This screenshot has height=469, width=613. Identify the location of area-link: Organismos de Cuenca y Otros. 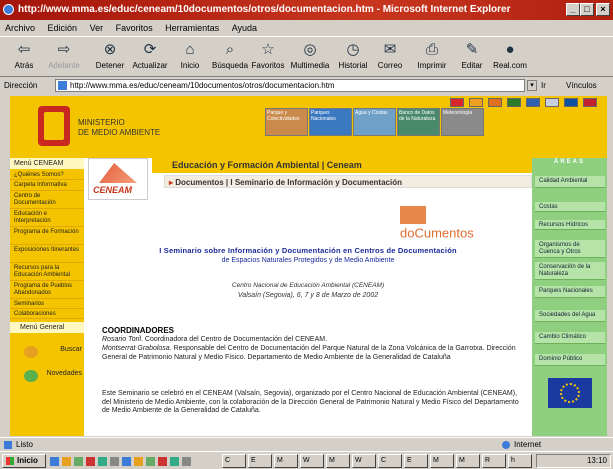
(570, 249).